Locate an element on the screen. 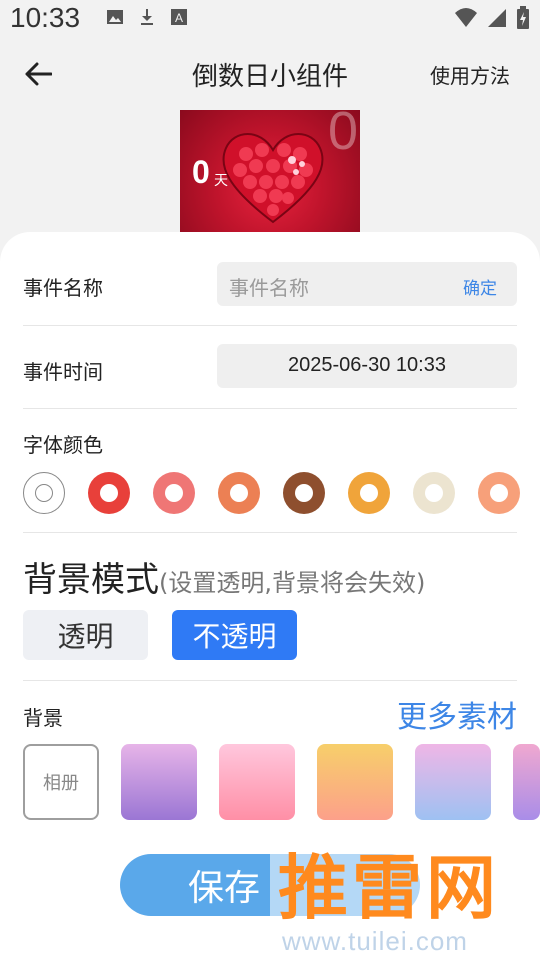 Image resolution: width=540 pixels, height=960 pixels. preview-day-count: 0 is located at coordinates (201, 172).